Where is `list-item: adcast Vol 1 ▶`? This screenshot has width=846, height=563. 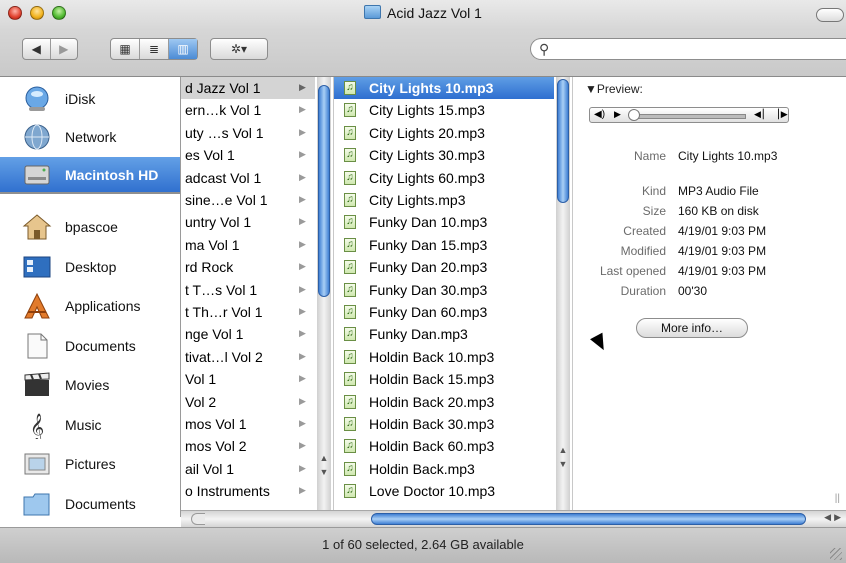
list-item: adcast Vol 1 ▶ is located at coordinates (248, 178).